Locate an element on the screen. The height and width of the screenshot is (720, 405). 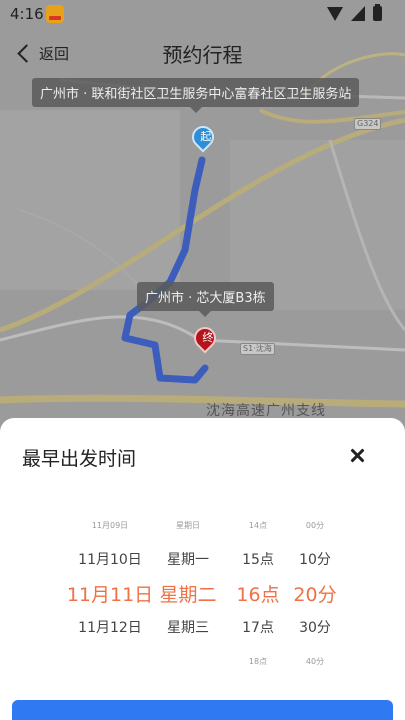
chevron-left-icon is located at coordinates (26, 53).